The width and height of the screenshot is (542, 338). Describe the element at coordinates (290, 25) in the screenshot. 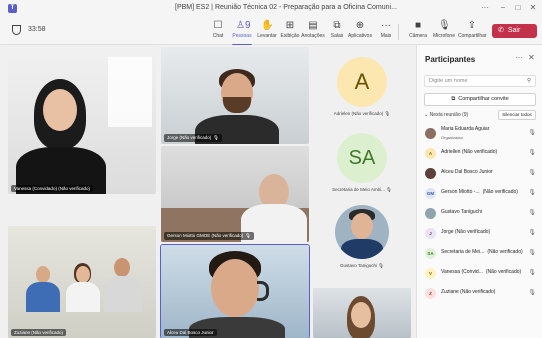

I see `grid-icon: ⊞` at that location.